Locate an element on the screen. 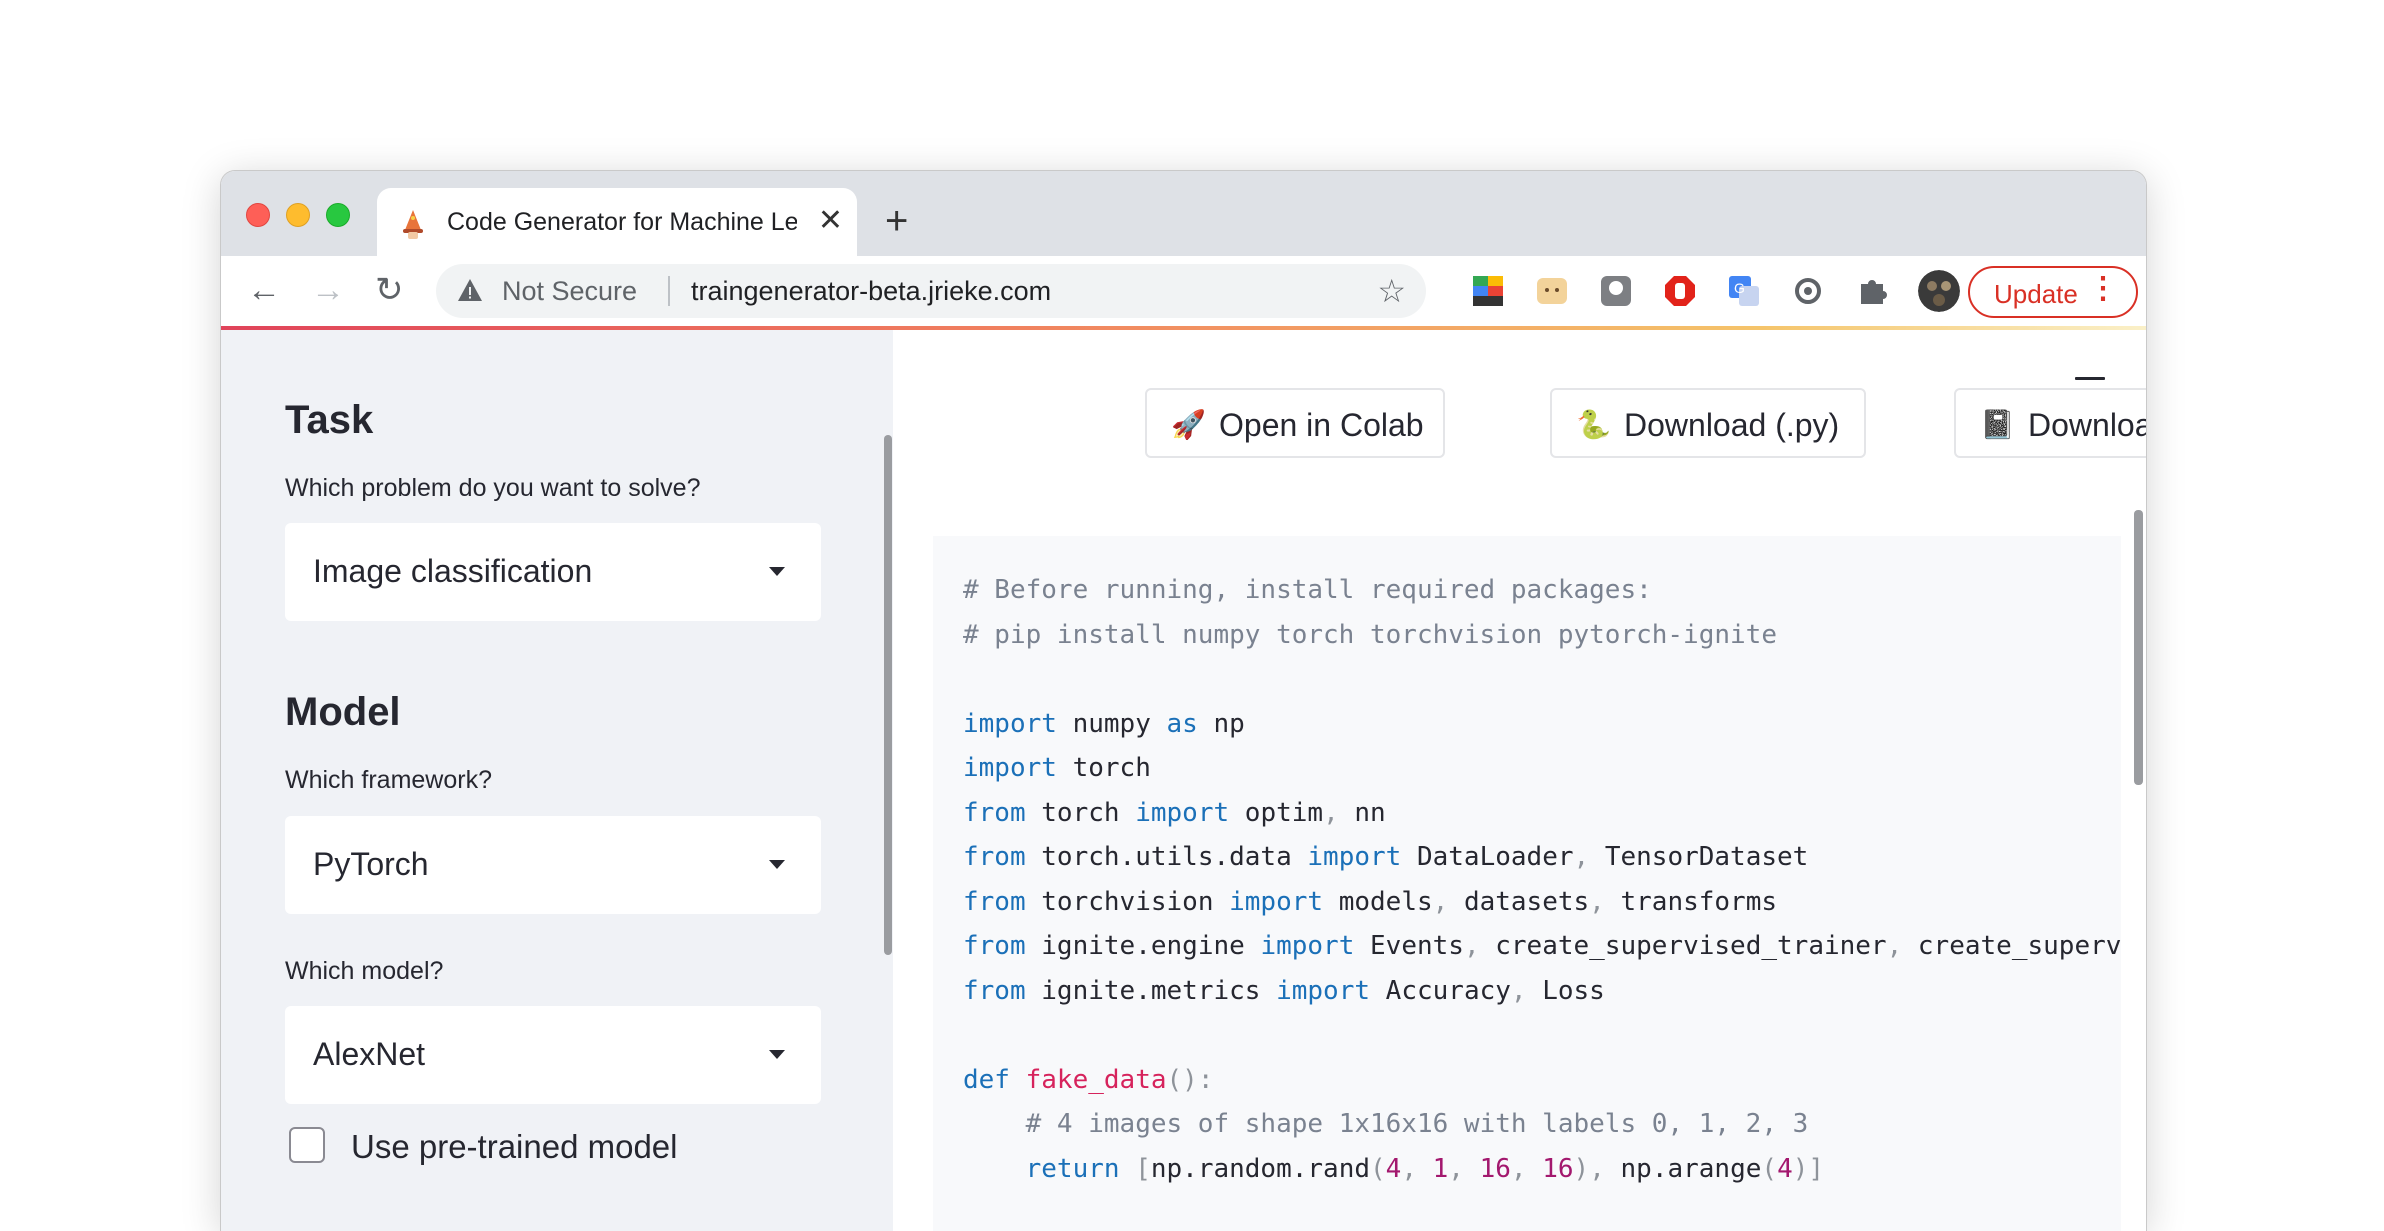  update-label: Update is located at coordinates (2036, 294).